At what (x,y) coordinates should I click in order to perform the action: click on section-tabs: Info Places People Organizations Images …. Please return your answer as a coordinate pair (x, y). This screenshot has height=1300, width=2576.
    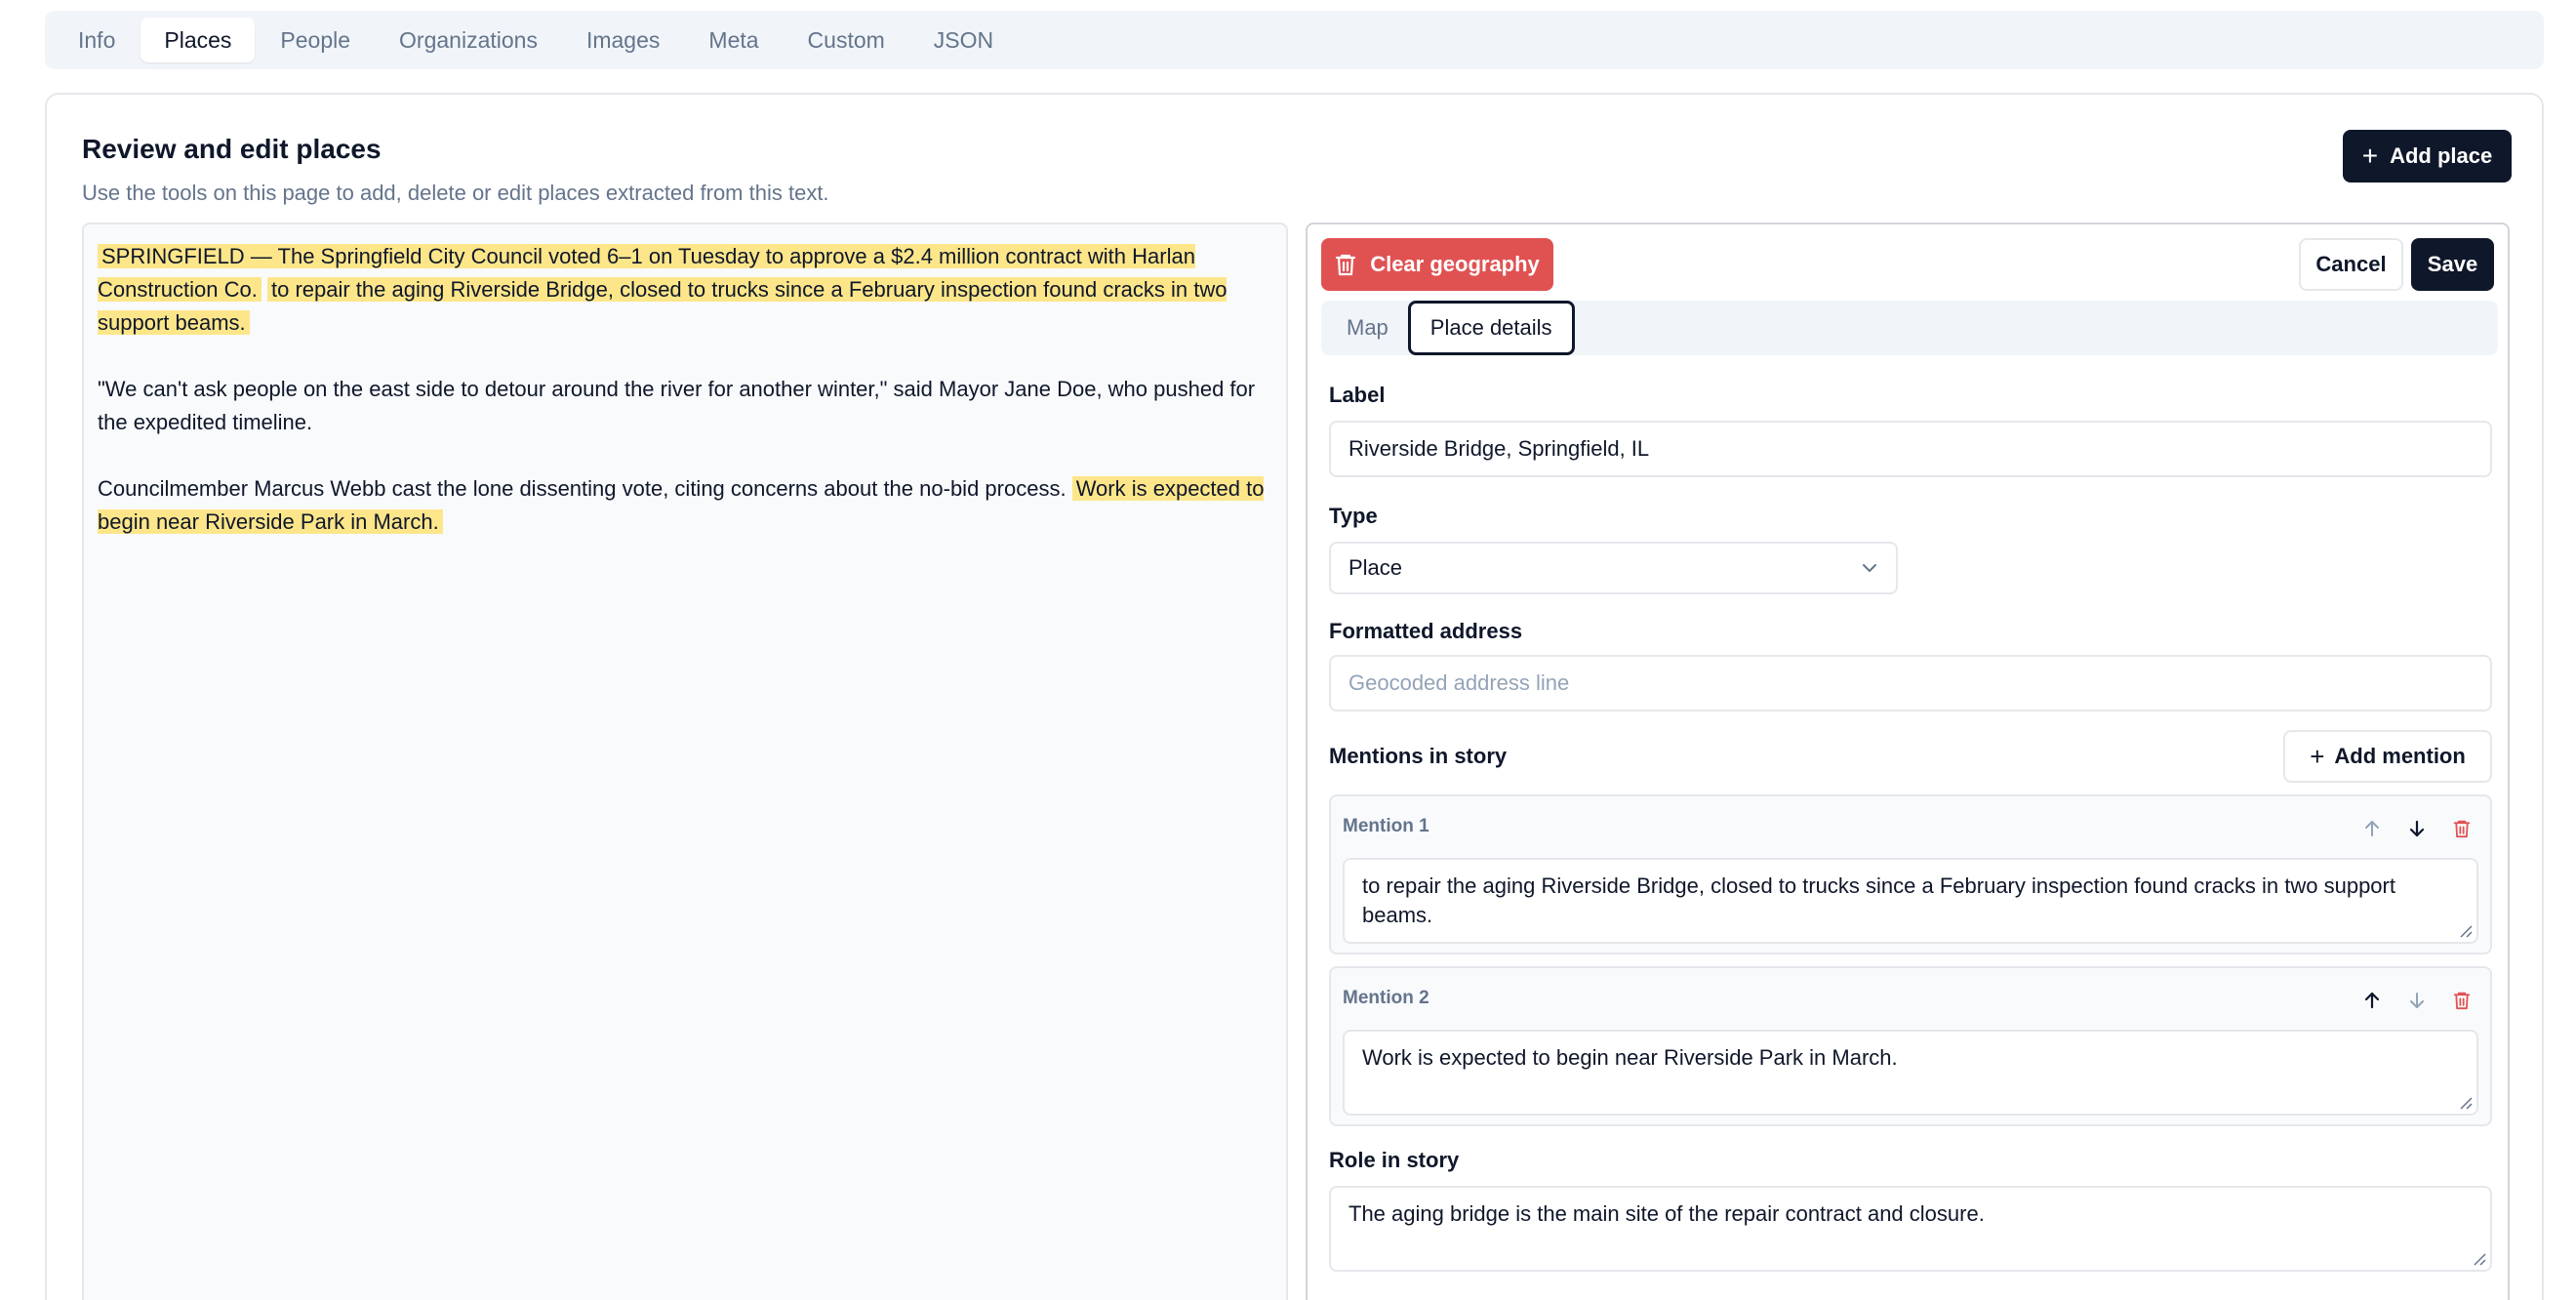
    Looking at the image, I should click on (1294, 40).